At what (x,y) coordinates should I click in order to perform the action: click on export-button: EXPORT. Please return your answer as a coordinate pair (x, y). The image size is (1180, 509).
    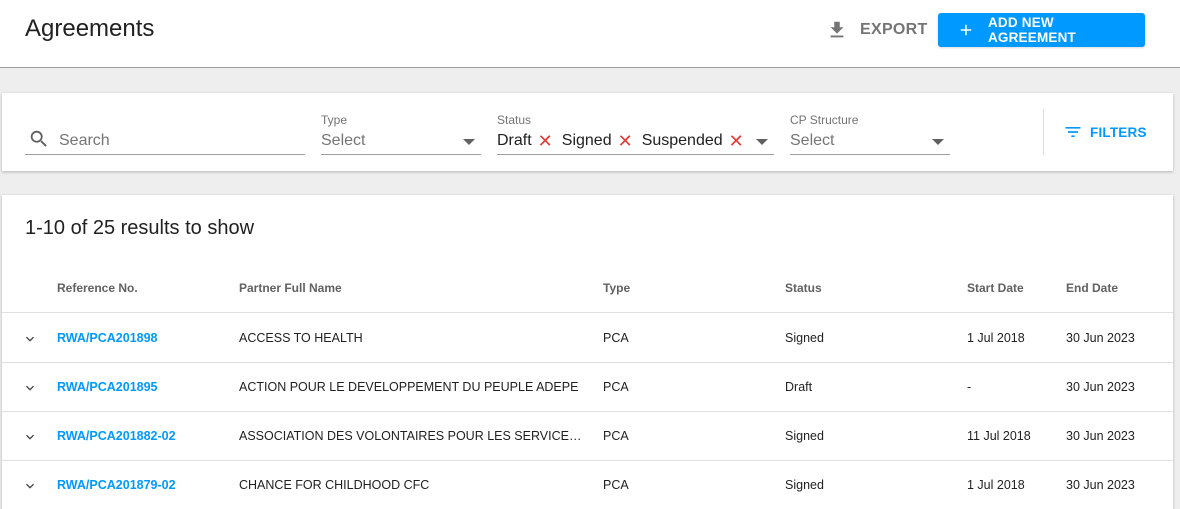
    Looking at the image, I should click on (877, 30).